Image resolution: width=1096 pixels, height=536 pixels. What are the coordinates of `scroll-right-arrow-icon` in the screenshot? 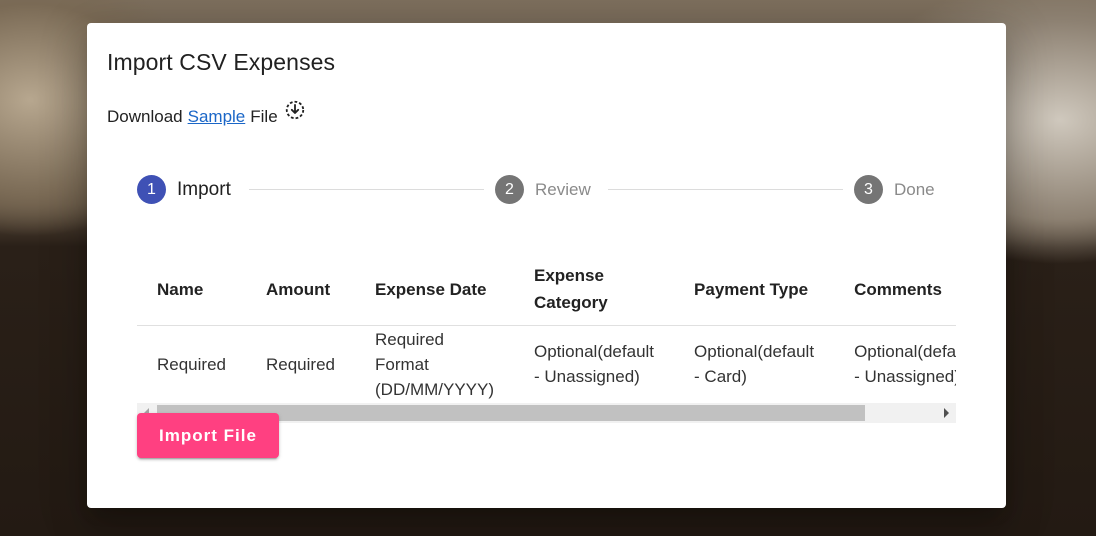 It's located at (946, 413).